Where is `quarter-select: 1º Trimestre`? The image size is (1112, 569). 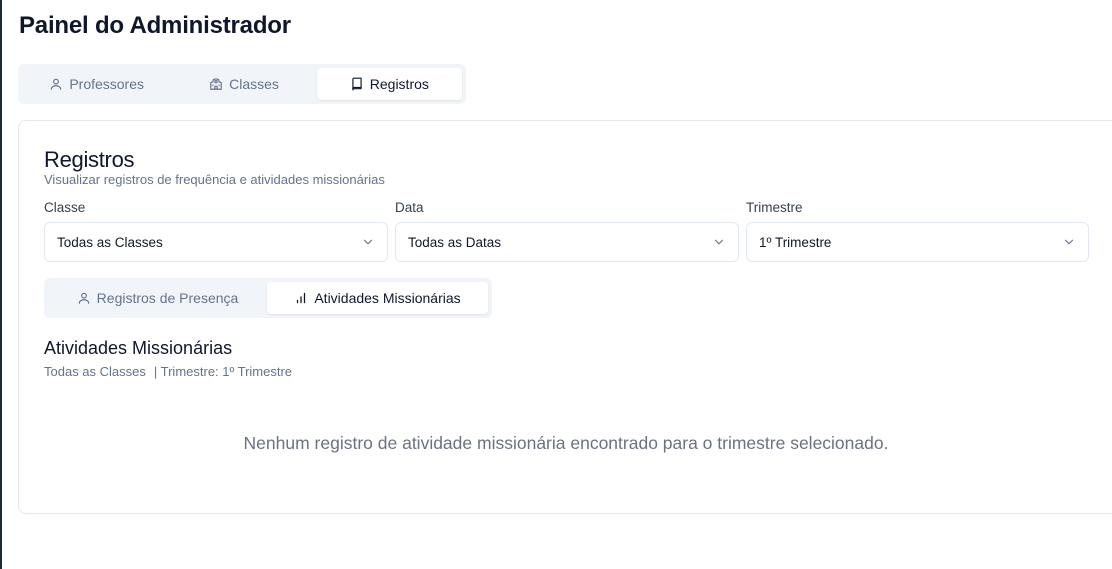 quarter-select: 1º Trimestre is located at coordinates (917, 242).